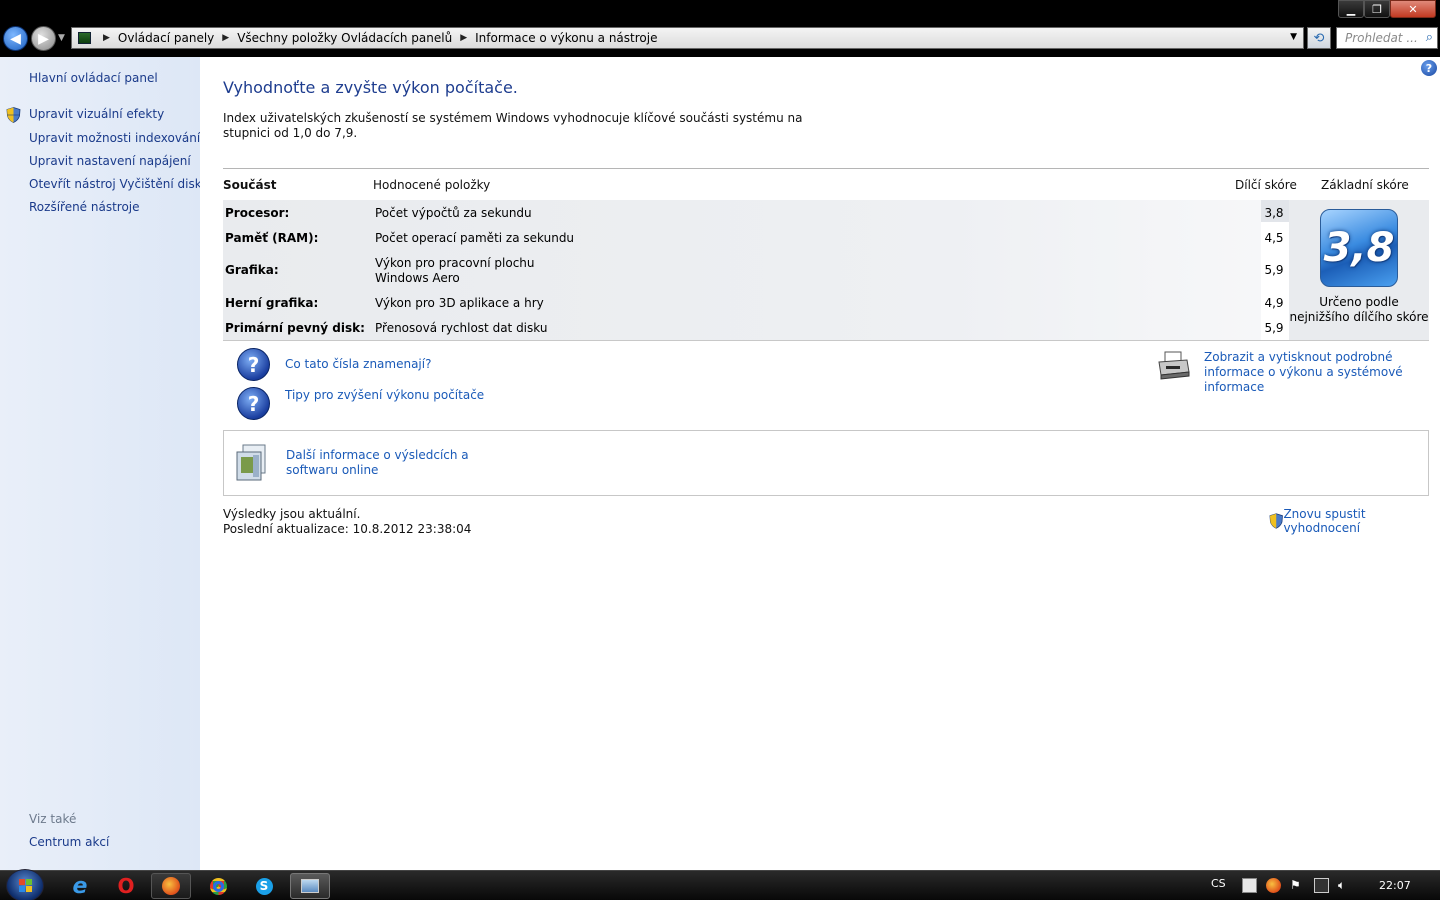 This screenshot has height=900, width=1440. I want to click on firefox-tray-icon, so click(1273, 885).